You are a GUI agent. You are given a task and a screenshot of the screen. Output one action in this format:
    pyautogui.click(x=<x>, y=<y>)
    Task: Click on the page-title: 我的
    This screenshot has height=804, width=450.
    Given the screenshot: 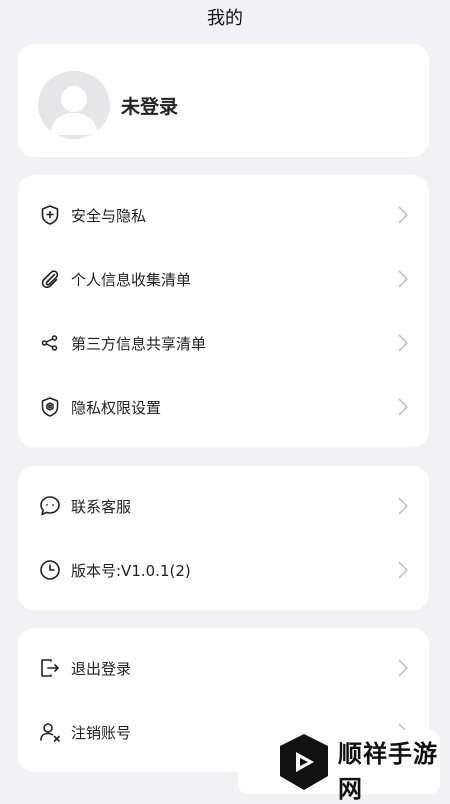 What is the action you would take?
    pyautogui.click(x=225, y=18)
    